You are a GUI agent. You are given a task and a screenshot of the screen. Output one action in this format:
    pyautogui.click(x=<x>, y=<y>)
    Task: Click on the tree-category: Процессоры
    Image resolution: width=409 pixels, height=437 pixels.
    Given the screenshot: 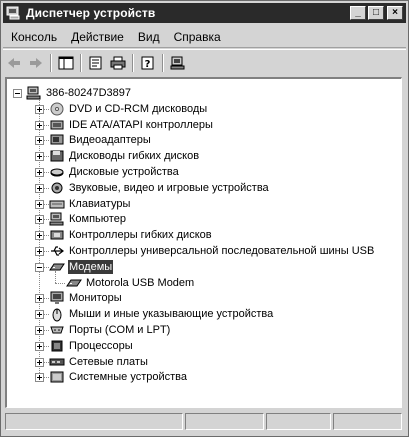 What is the action you would take?
    pyautogui.click(x=91, y=346)
    